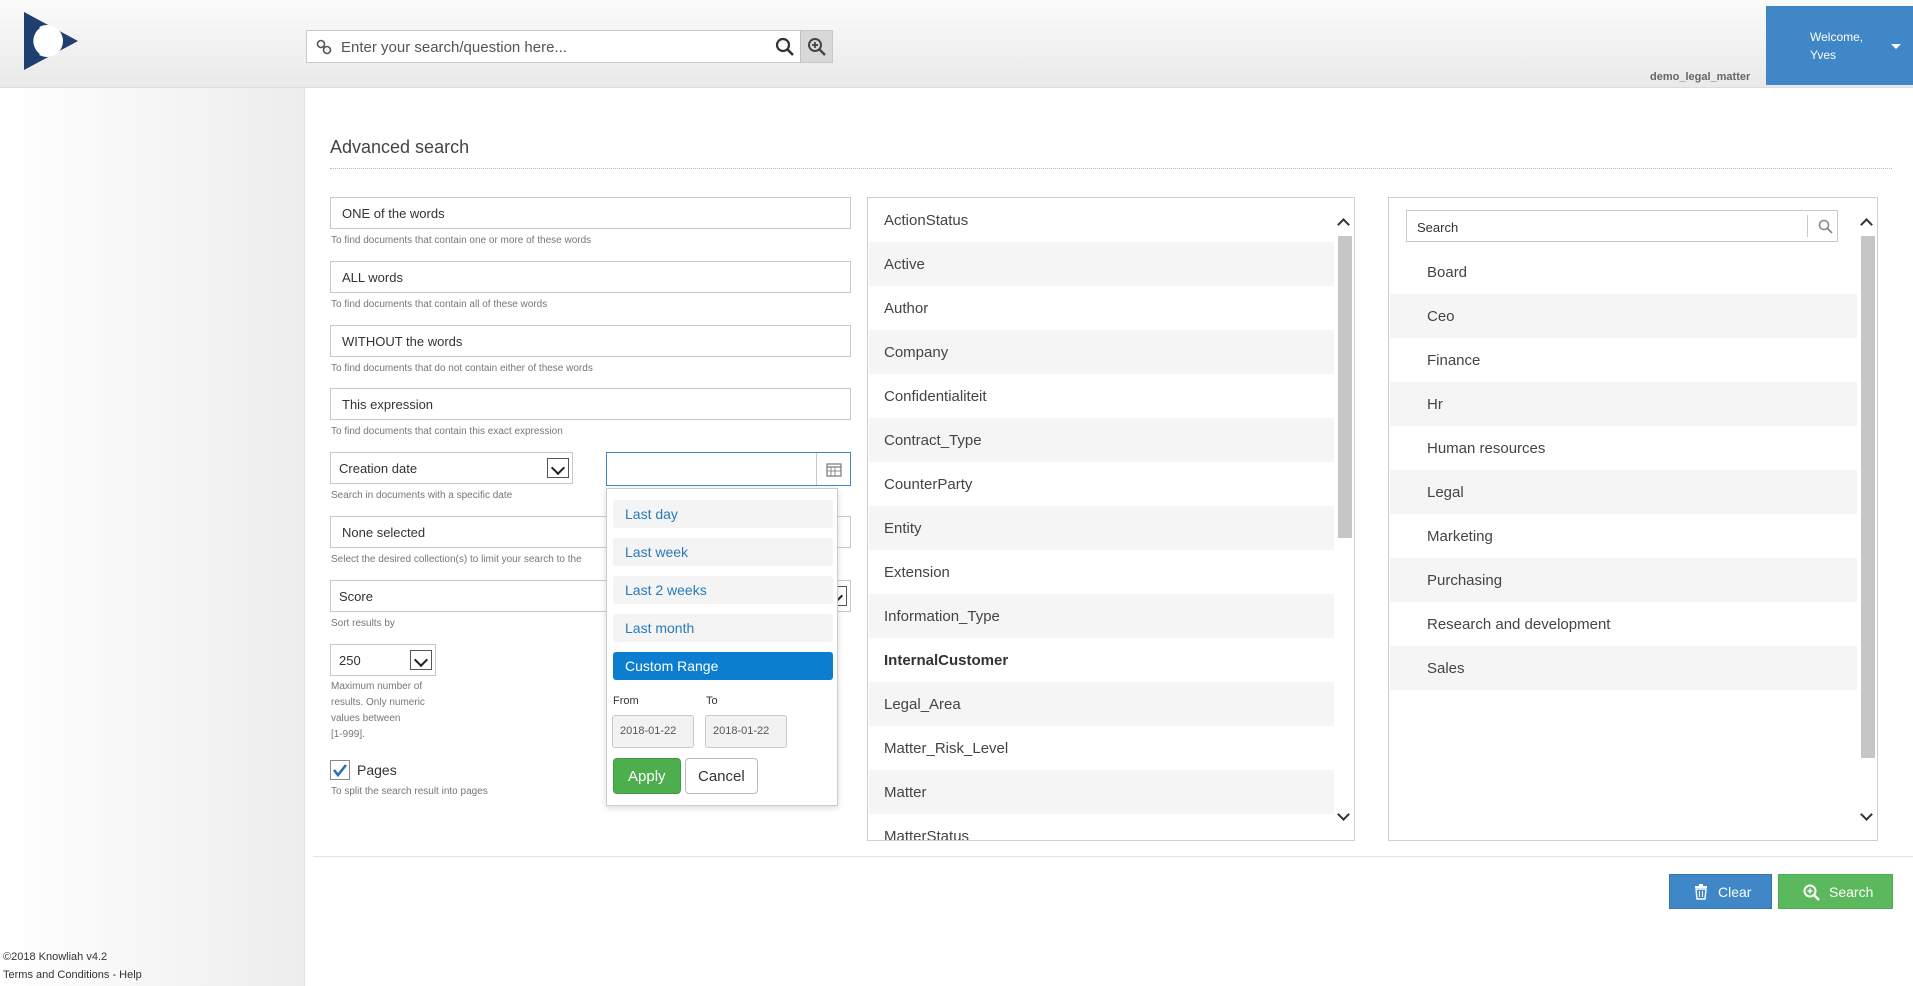  Describe the element at coordinates (421, 660) in the screenshot. I see `chevron-down-icon` at that location.